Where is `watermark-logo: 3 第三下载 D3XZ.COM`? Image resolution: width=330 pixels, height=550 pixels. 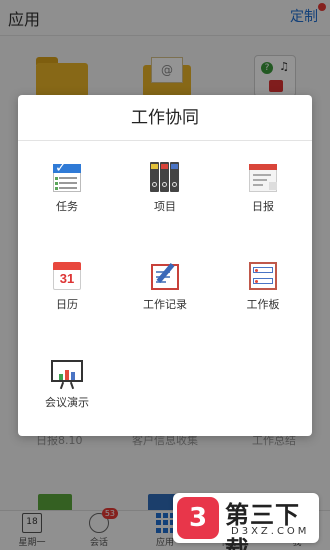 watermark-logo: 3 第三下载 D3XZ.COM is located at coordinates (246, 521).